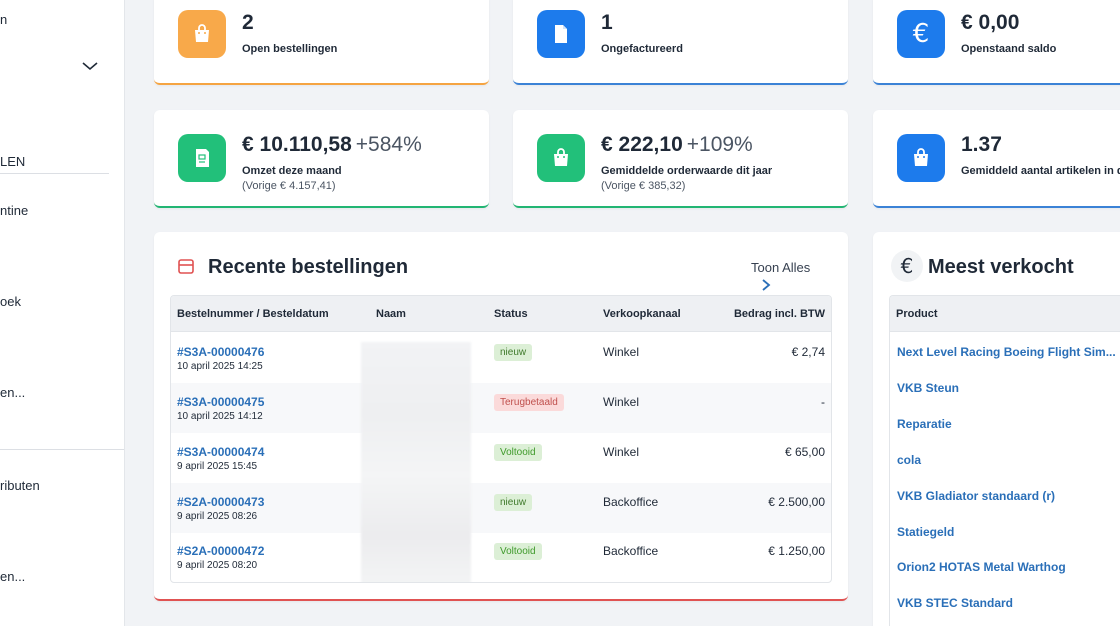 The width and height of the screenshot is (1120, 626). Describe the element at coordinates (1009, 49) in the screenshot. I see `stat-label: Openstaand saldo` at that location.